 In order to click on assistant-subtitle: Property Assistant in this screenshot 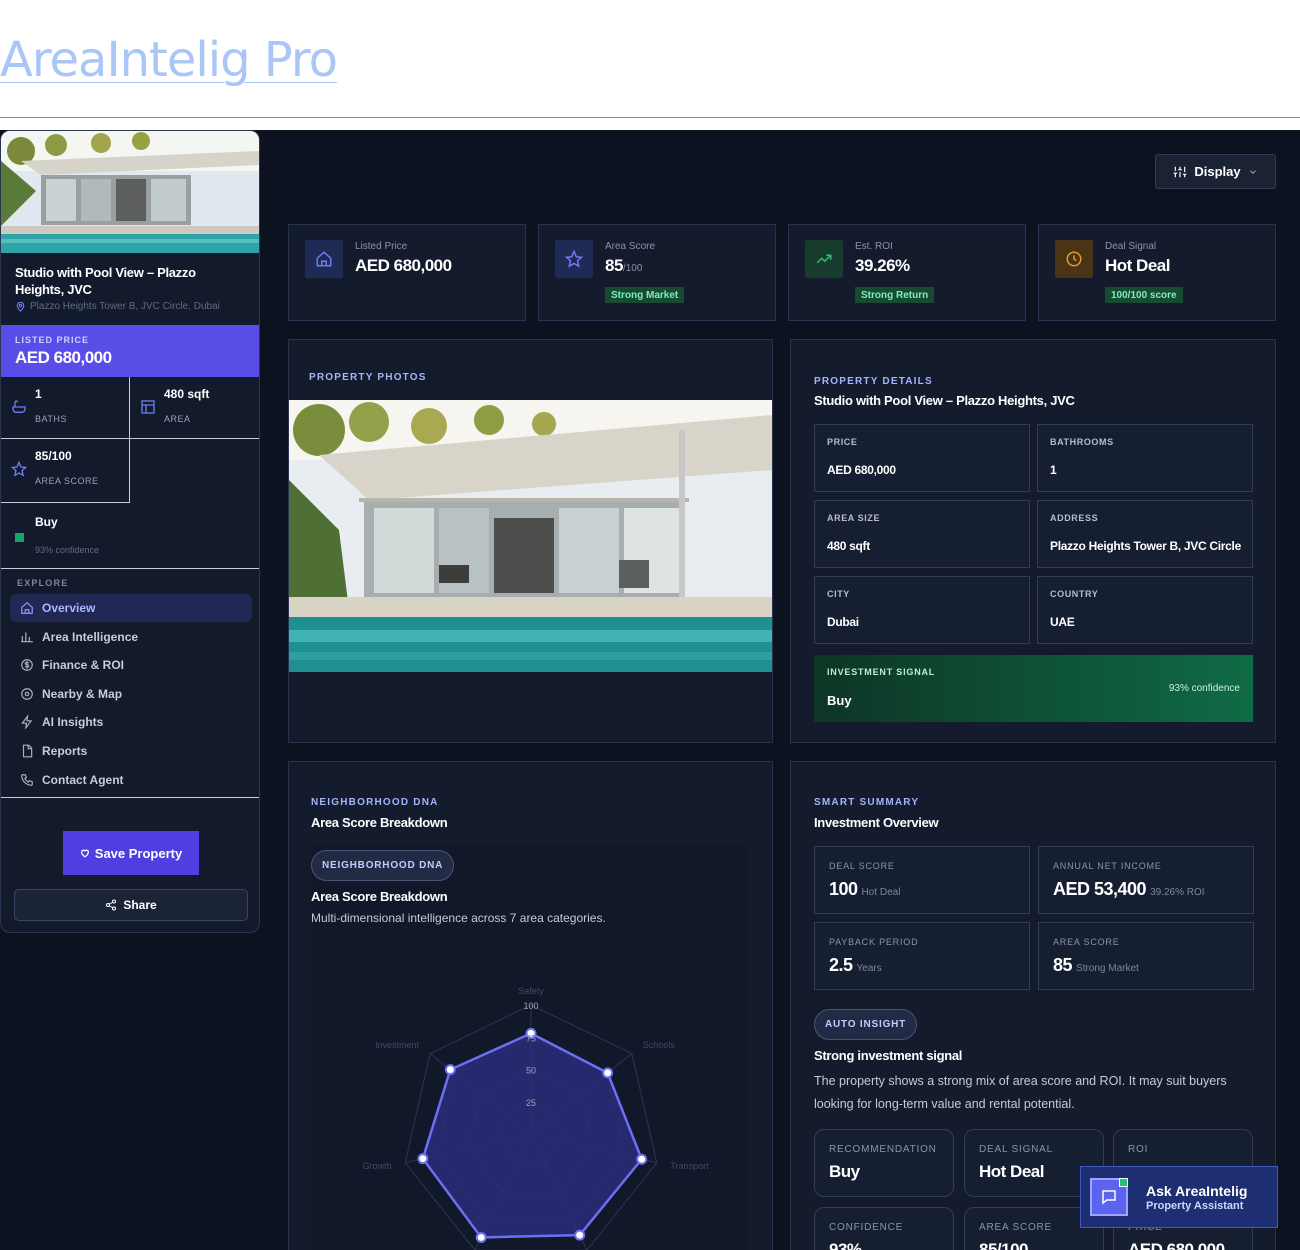, I will do `click(1195, 1206)`.